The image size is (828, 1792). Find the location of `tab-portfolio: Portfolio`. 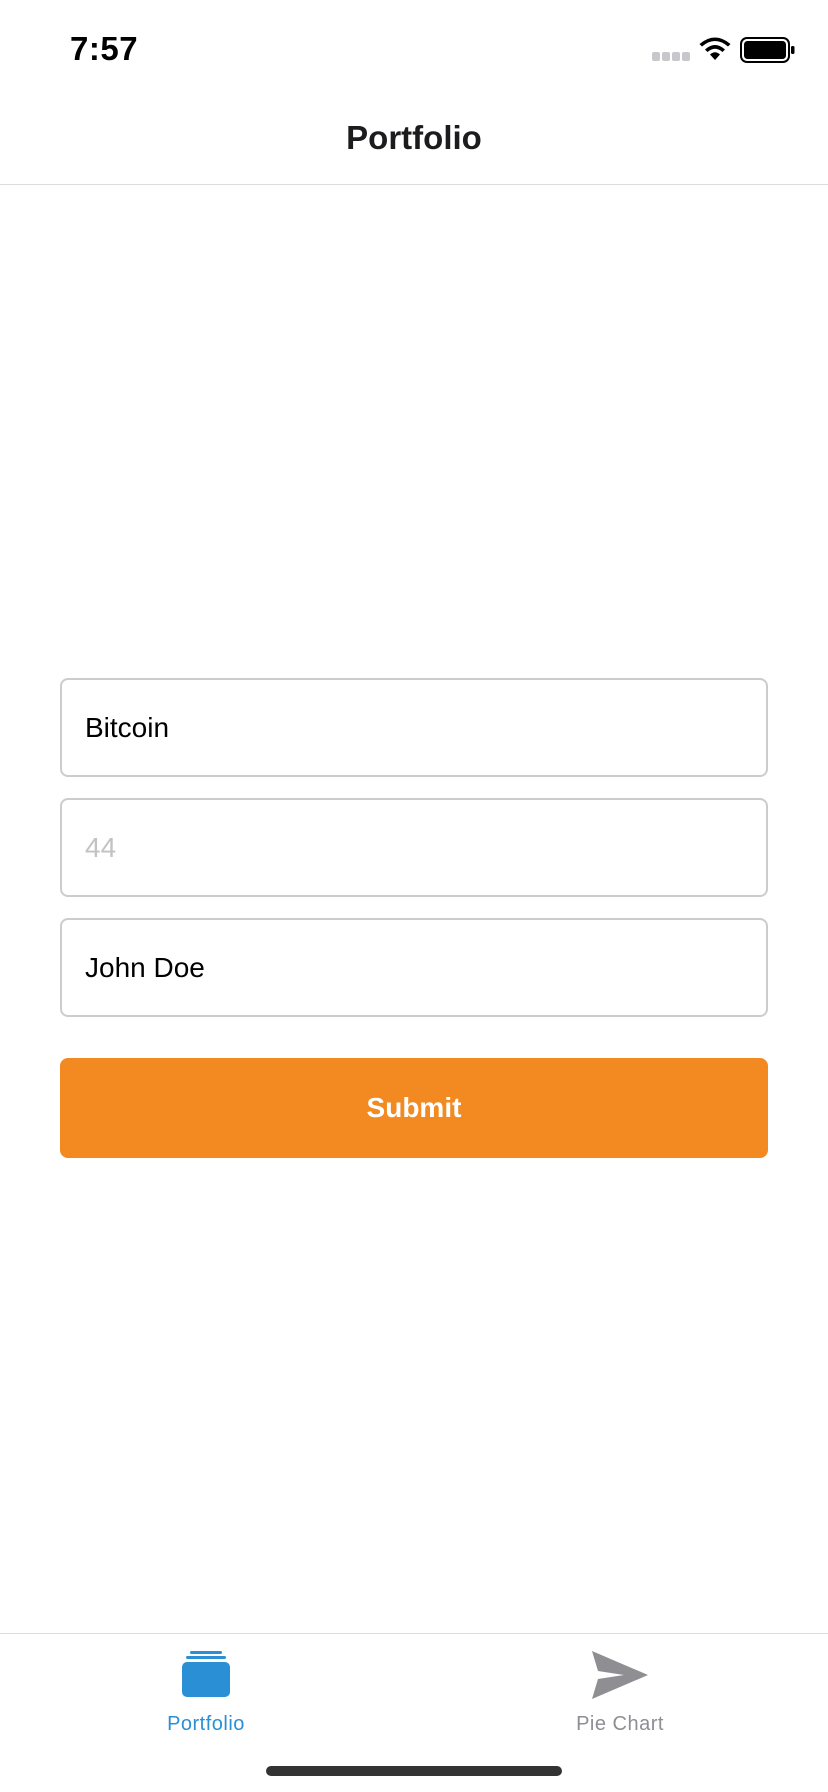

tab-portfolio: Portfolio is located at coordinates (206, 1689).